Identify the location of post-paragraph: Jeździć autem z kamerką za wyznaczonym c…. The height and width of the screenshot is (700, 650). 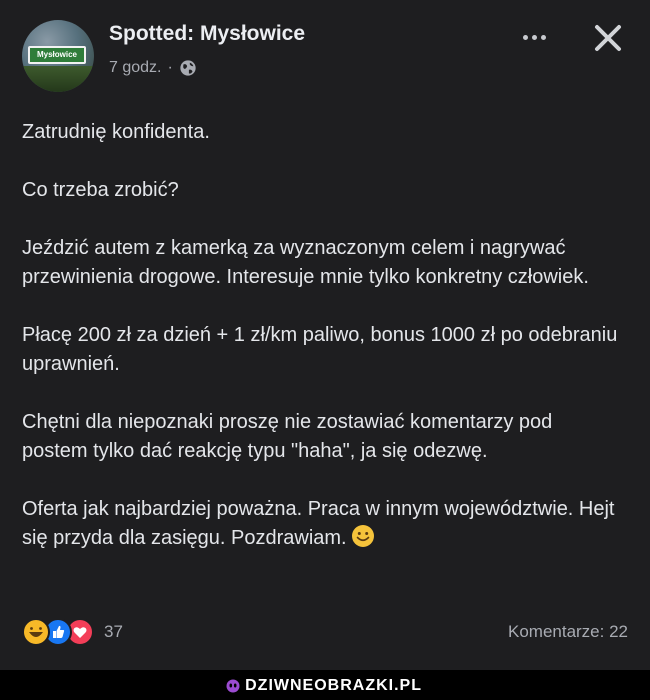
(305, 262).